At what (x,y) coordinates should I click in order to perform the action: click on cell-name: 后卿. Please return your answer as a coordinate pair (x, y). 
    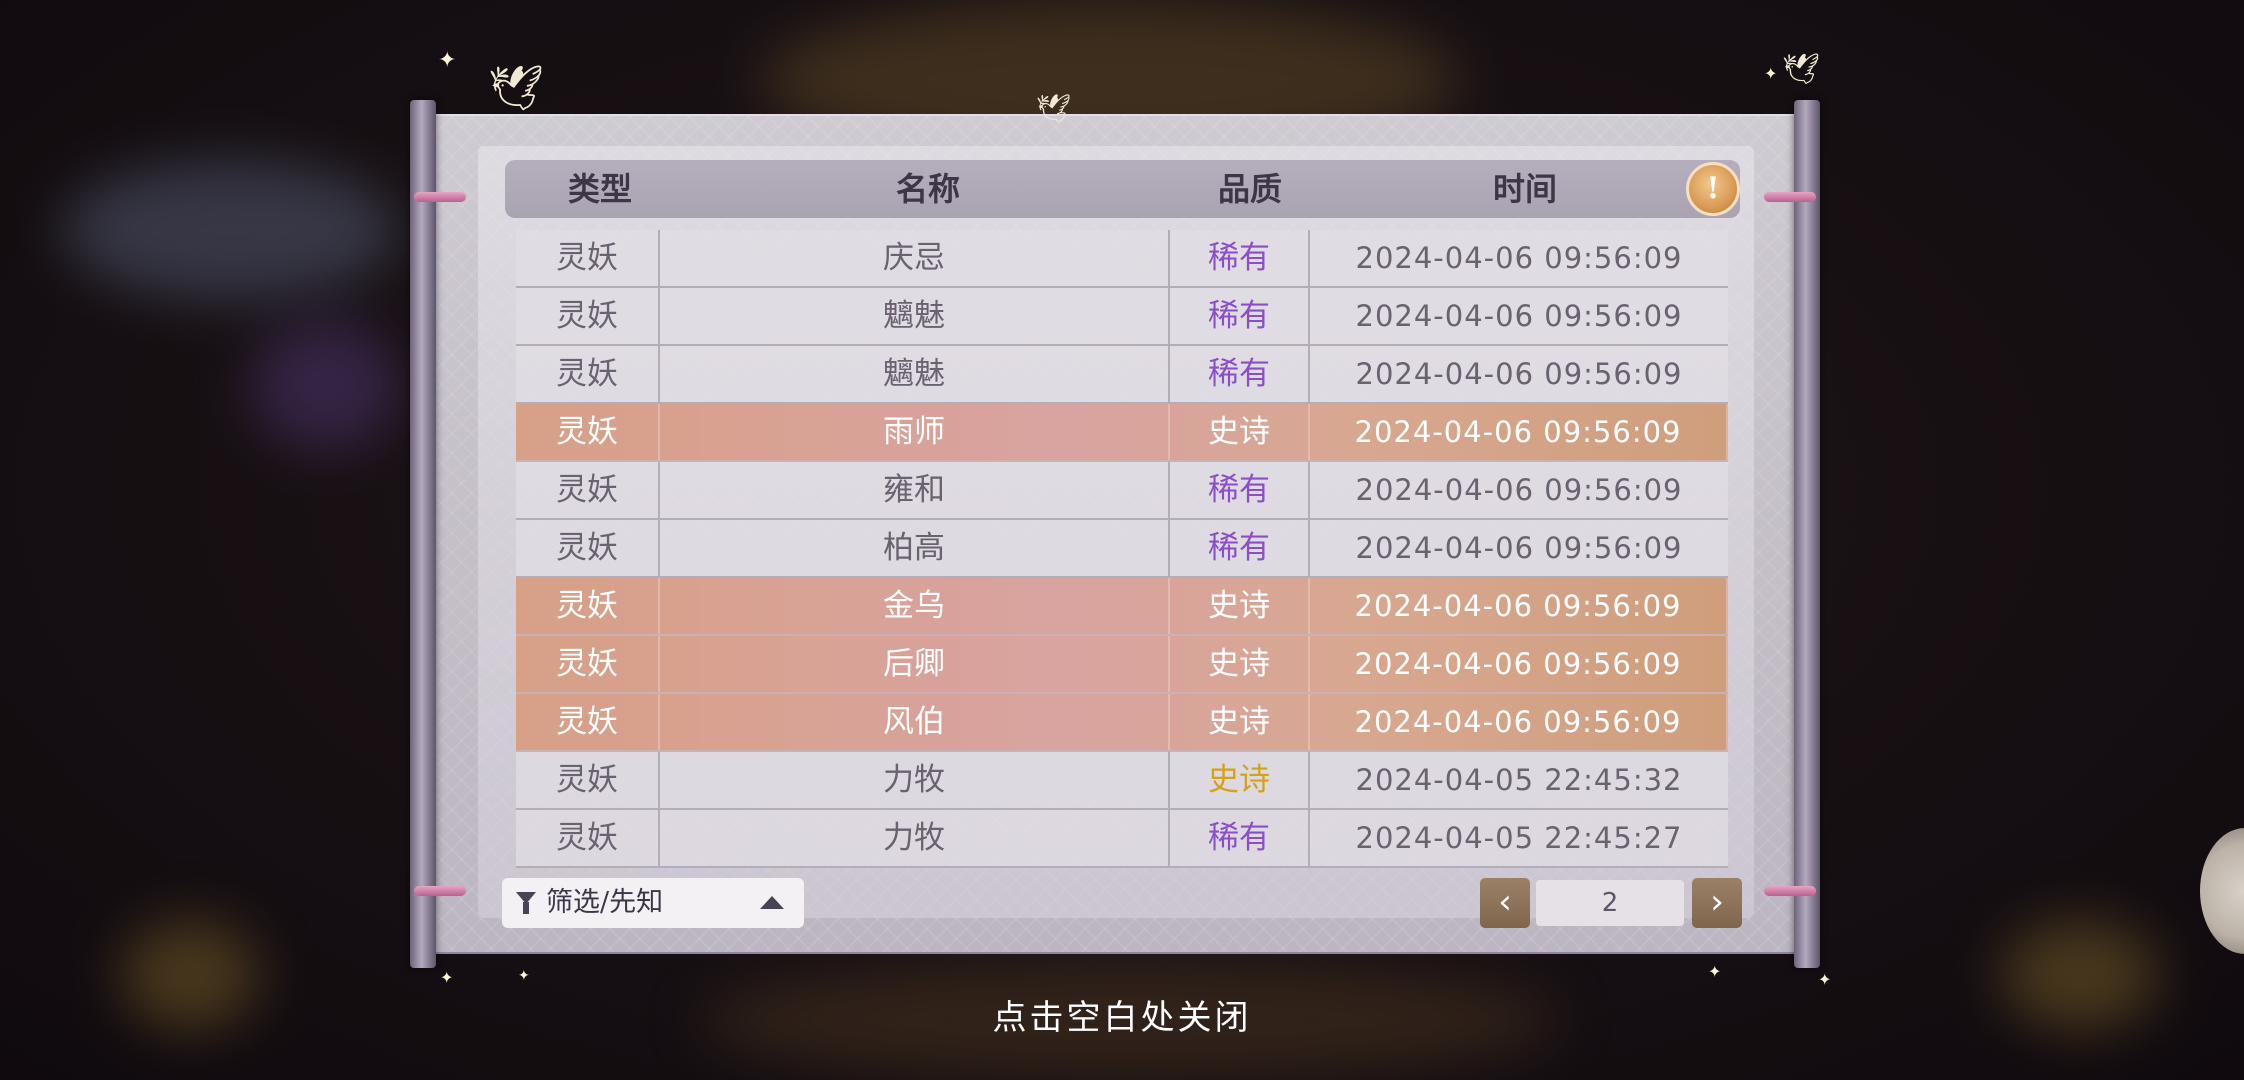
    Looking at the image, I should click on (915, 664).